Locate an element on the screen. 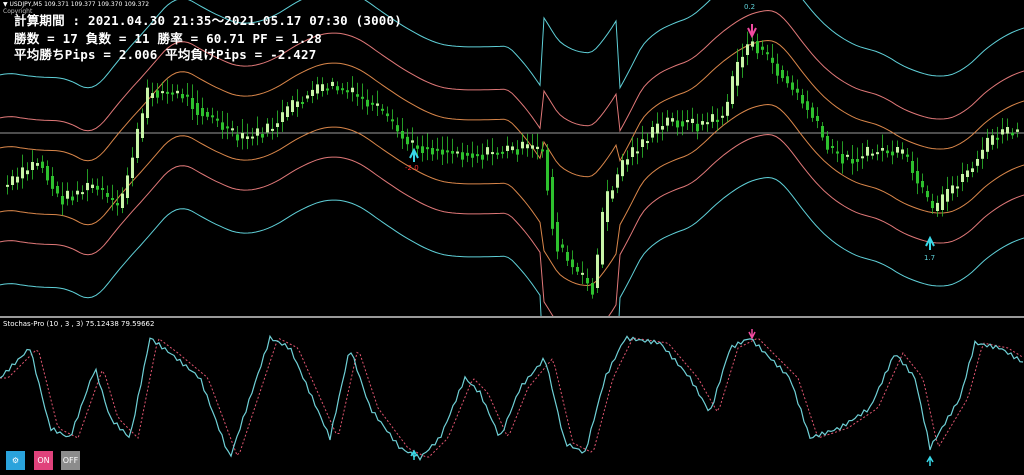 The image size is (1024, 475). settings-gear-button: ⚙ is located at coordinates (15, 460).